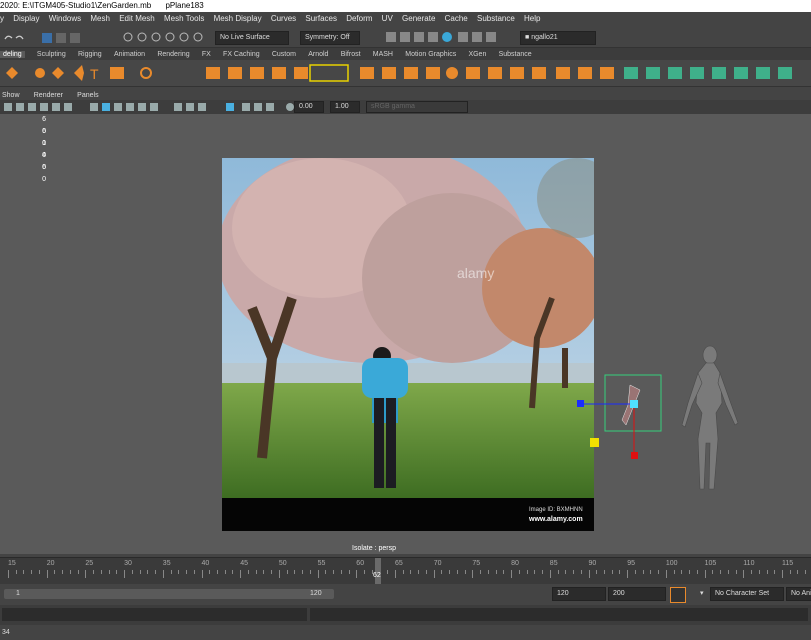  Describe the element at coordinates (637, 594) in the screenshot. I see `anim-end-field: 200` at that location.